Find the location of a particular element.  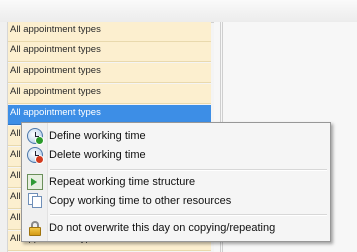

menu-item-repeat-structure: Repeat working time structure is located at coordinates (176, 182).